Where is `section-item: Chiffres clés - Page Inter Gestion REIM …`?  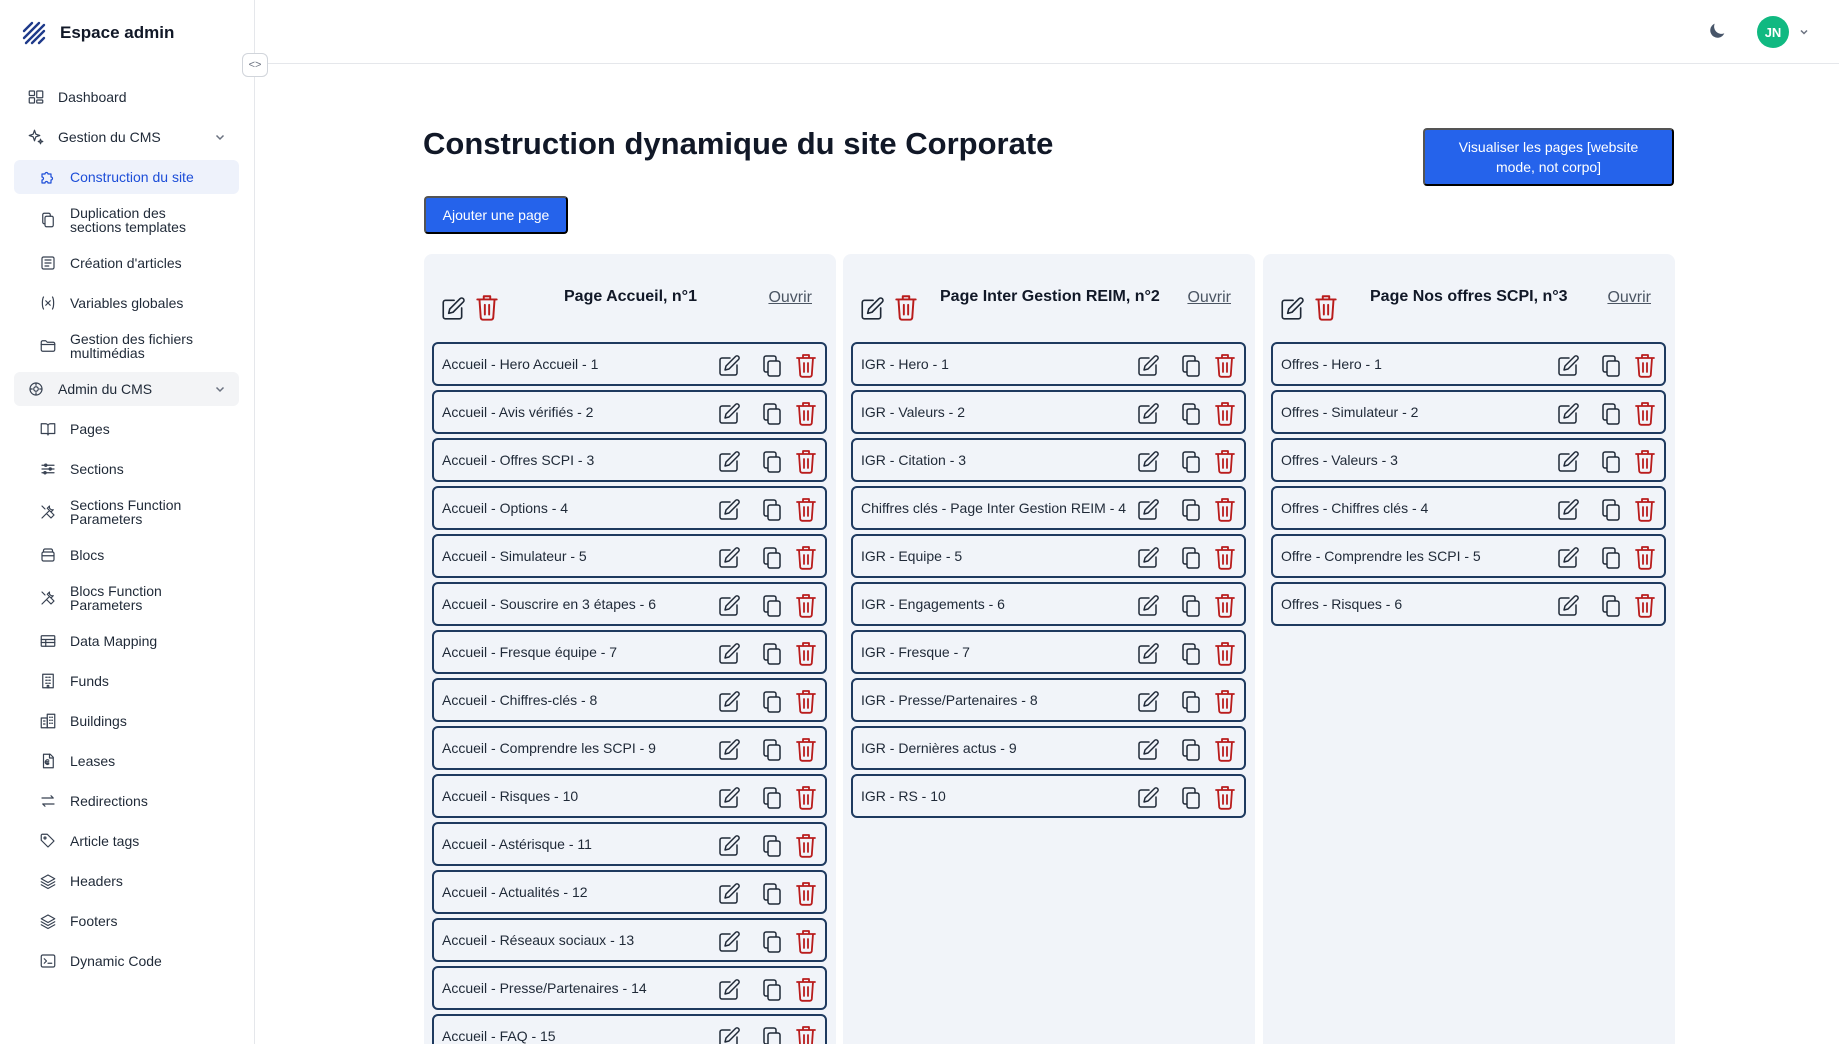
section-item: Chiffres clés - Page Inter Gestion REIM … is located at coordinates (1048, 508).